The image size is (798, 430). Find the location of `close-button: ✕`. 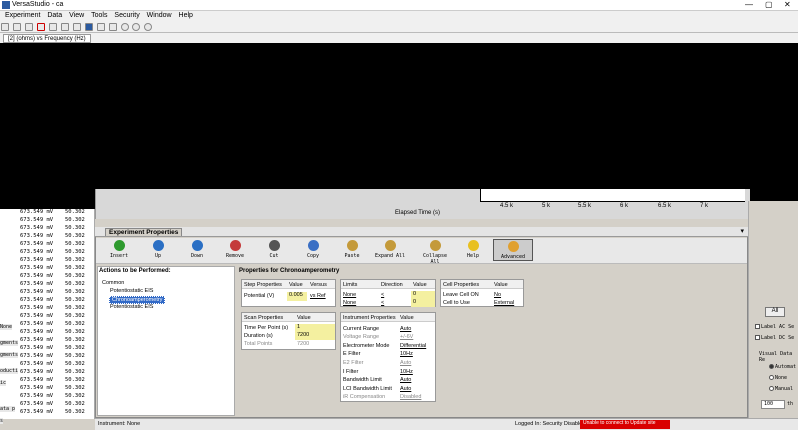

close-button: ✕ is located at coordinates (787, 4).